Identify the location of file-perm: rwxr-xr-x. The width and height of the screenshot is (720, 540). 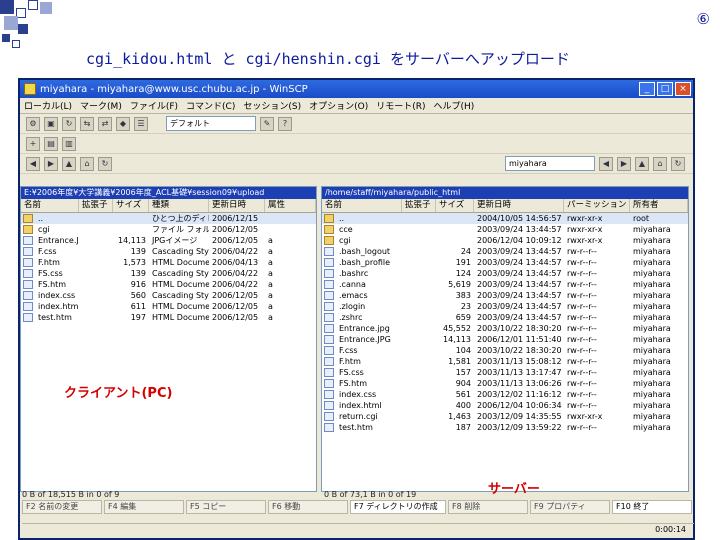
(585, 240).